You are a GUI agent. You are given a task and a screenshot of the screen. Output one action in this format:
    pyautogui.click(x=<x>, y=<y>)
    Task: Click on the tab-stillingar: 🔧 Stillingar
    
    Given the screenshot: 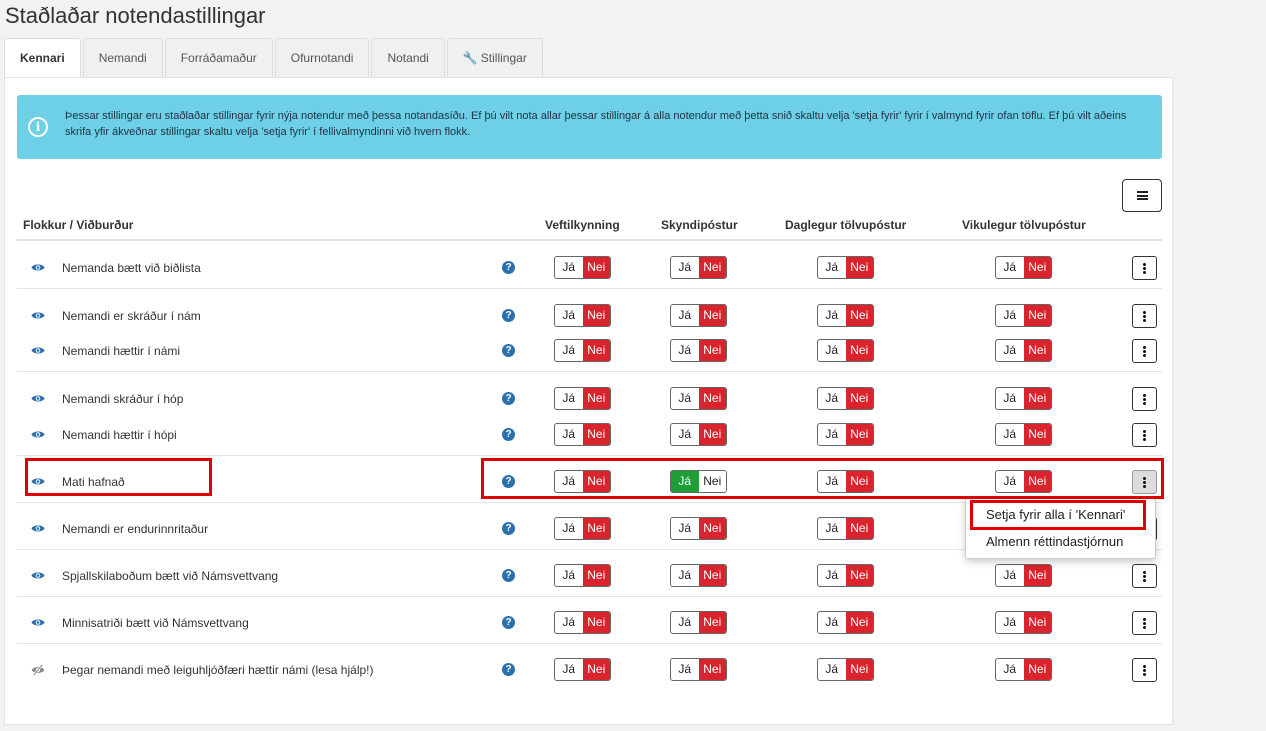 What is the action you would take?
    pyautogui.click(x=494, y=57)
    